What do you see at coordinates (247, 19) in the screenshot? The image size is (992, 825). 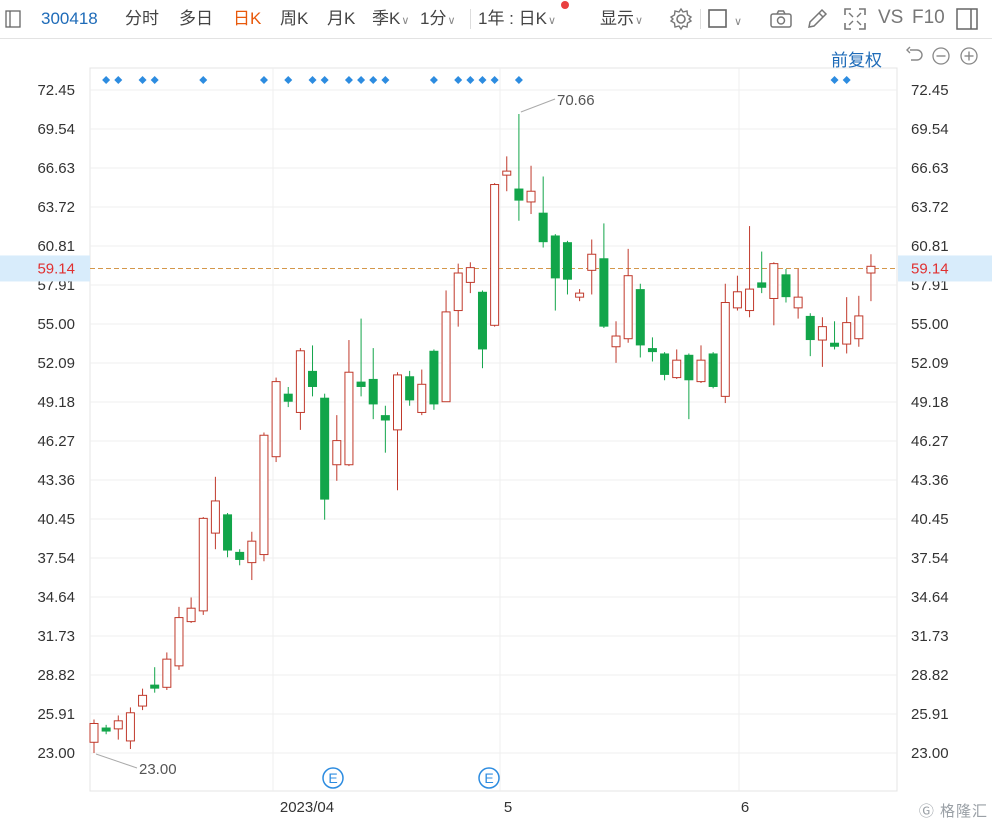 I see `tab-daily-k: 日K` at bounding box center [247, 19].